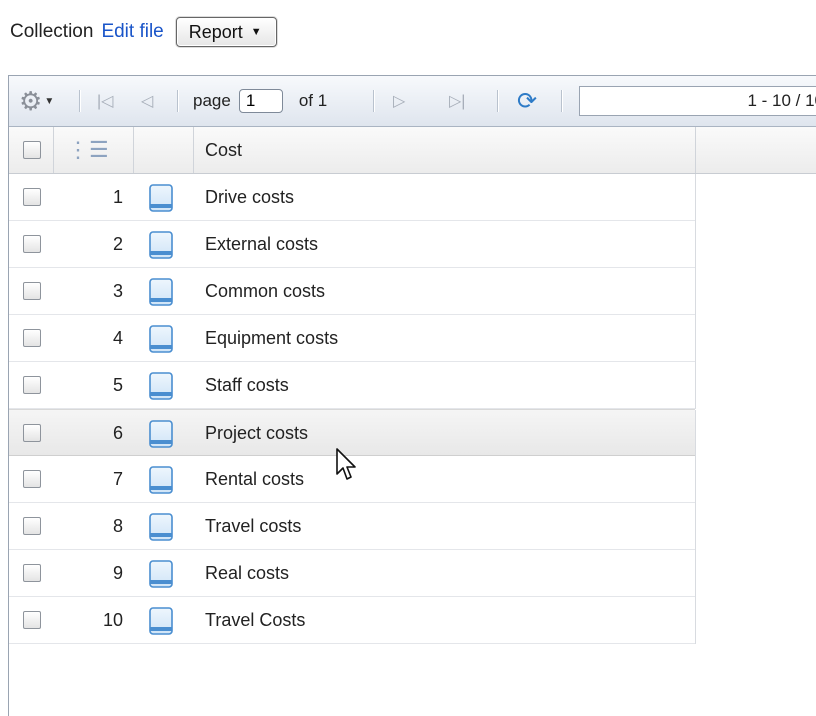 Image resolution: width=816 pixels, height=716 pixels. I want to click on grid-header-row: ⋮☰ Cost, so click(412, 150).